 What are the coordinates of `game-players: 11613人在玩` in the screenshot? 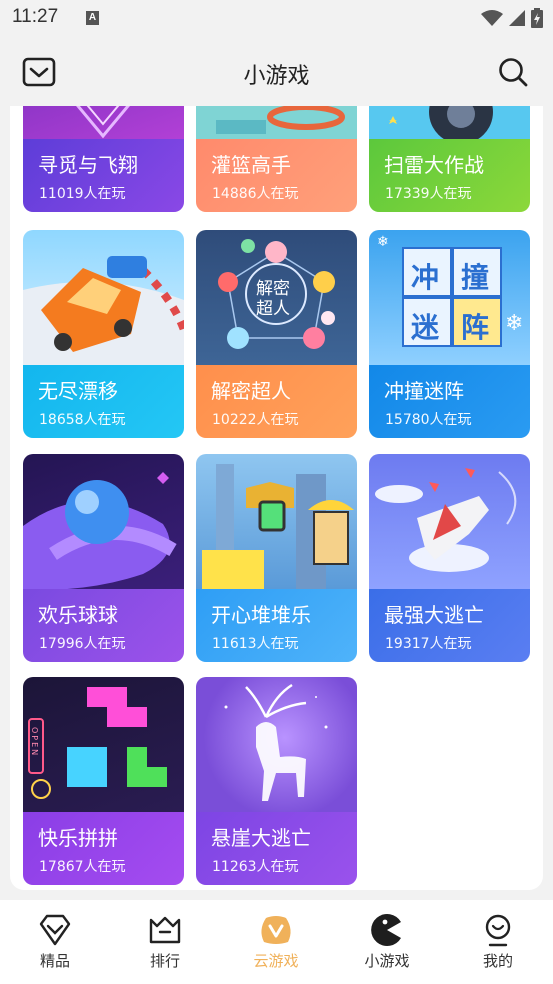 It's located at (255, 644).